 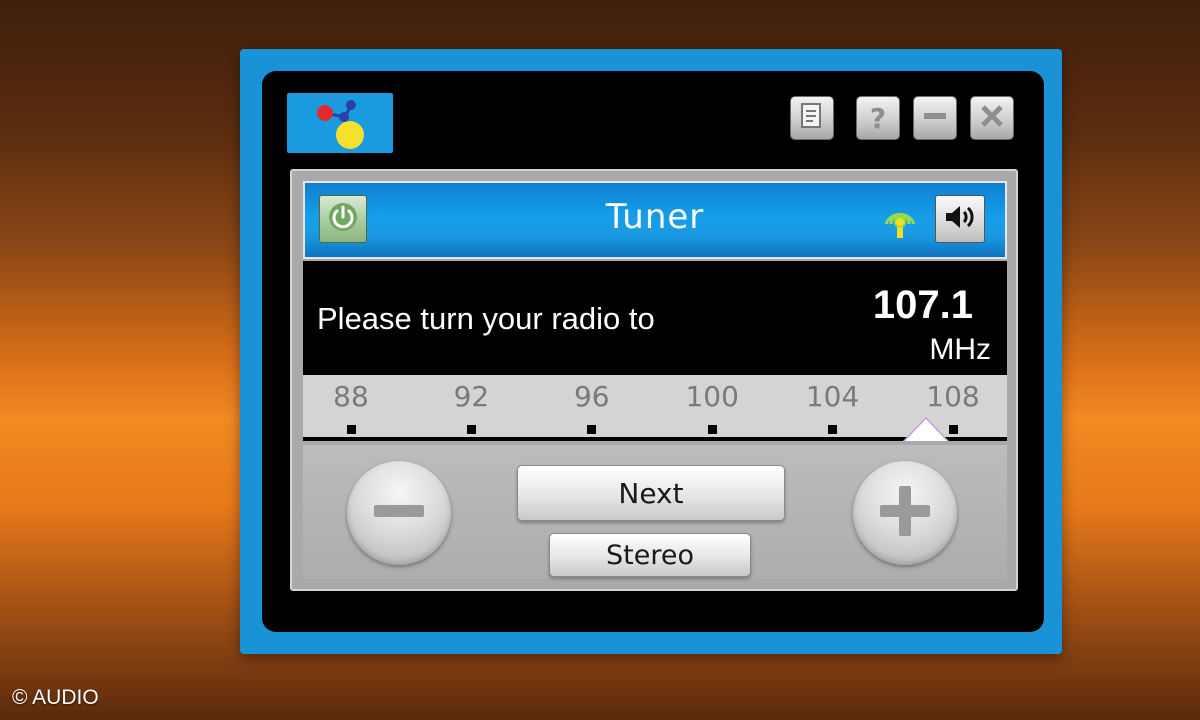 I want to click on scale-tick: 108, so click(x=953, y=407).